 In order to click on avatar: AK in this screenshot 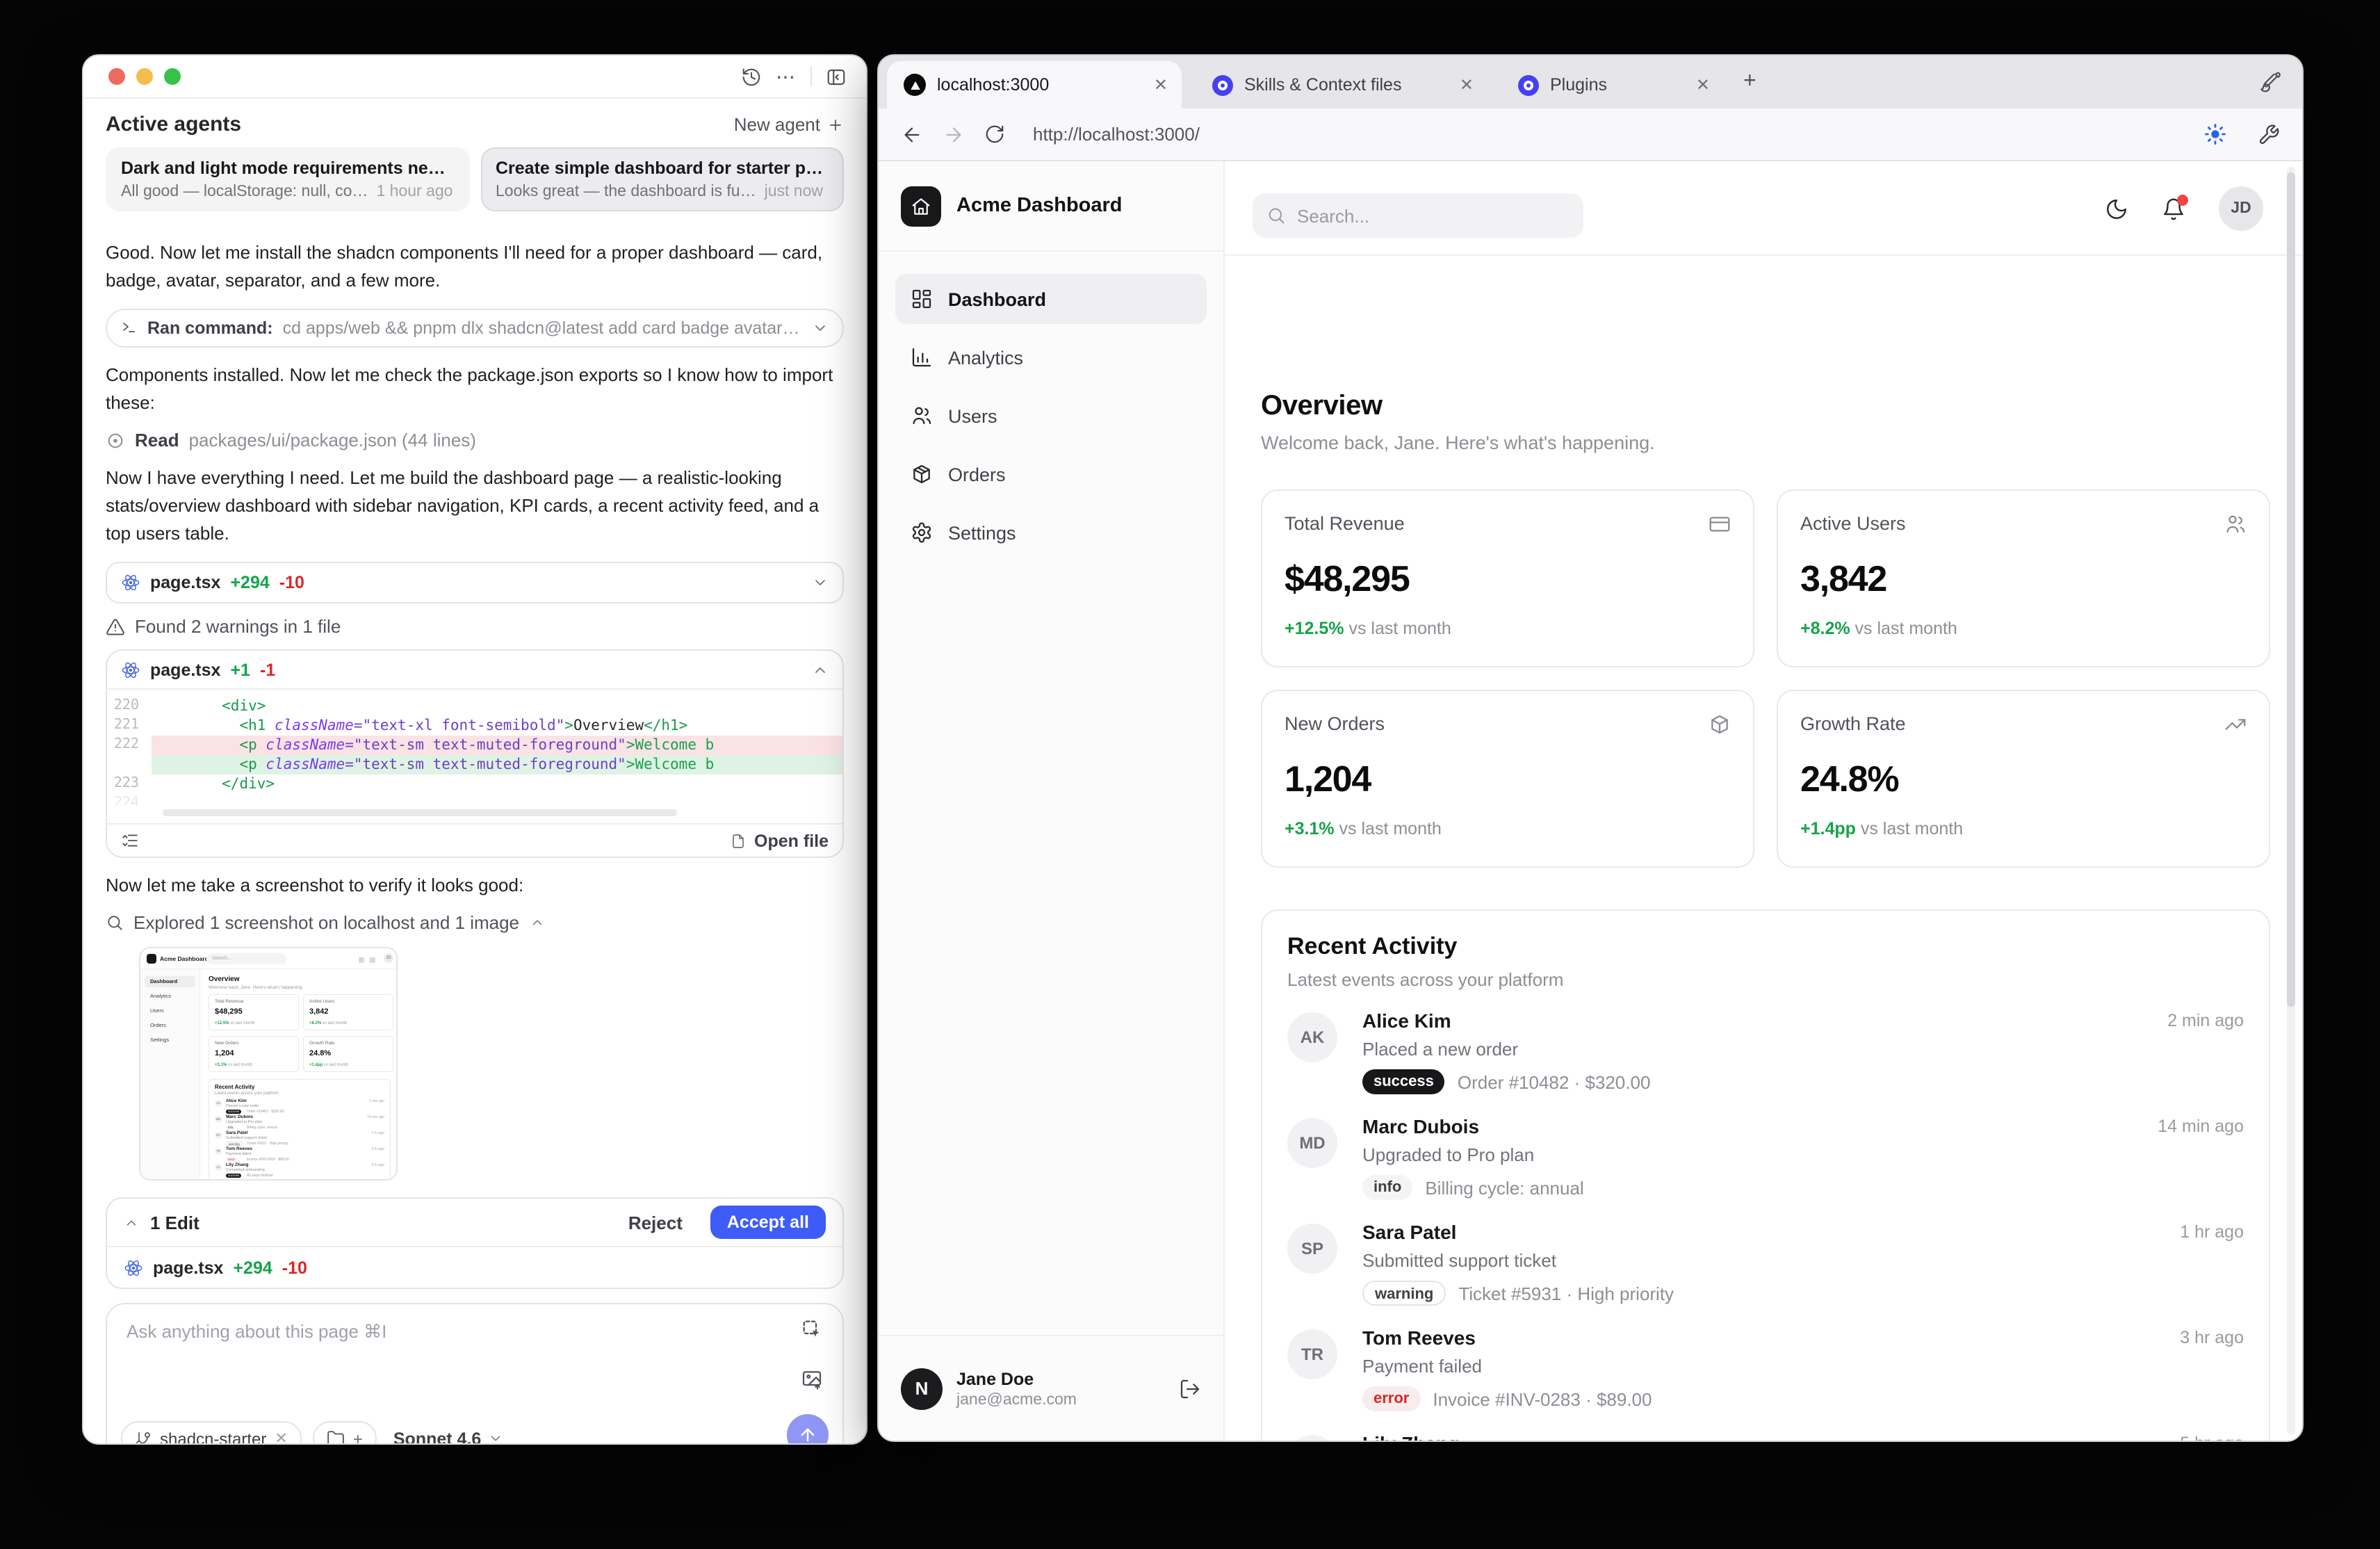, I will do `click(1312, 1037)`.